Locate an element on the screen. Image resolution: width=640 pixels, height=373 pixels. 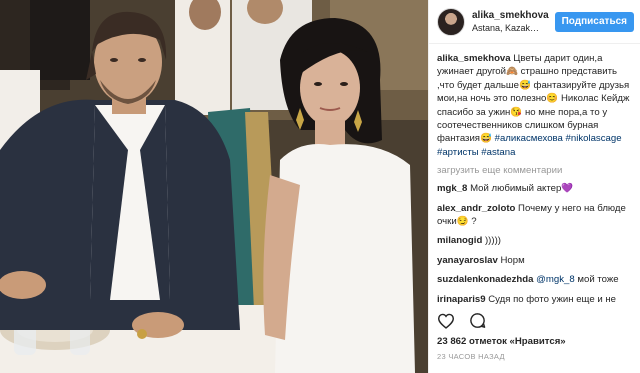
comment-author: mgk_8 is located at coordinates (452, 188).